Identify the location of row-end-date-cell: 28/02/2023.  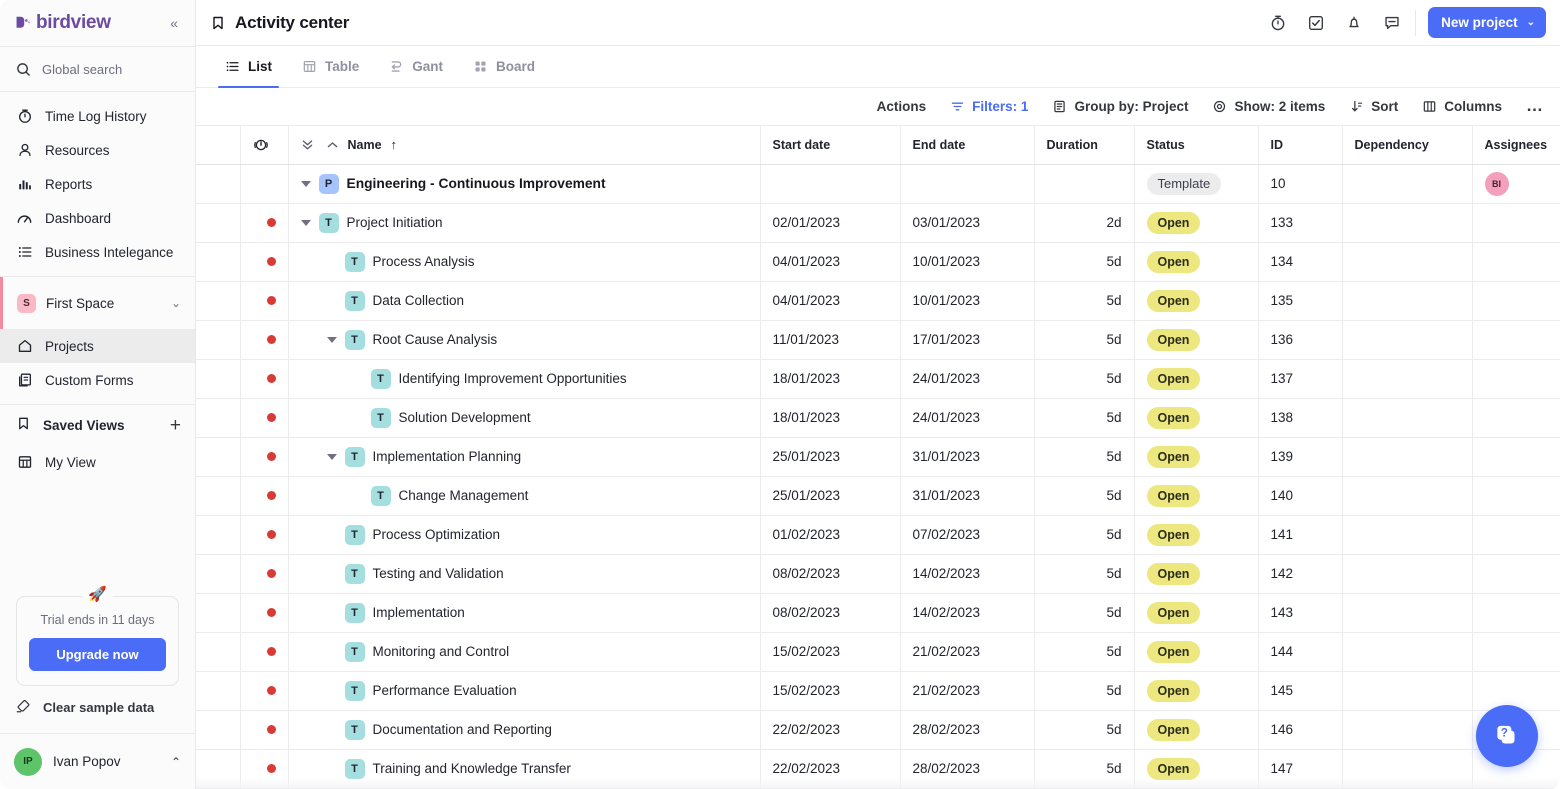
(967, 730).